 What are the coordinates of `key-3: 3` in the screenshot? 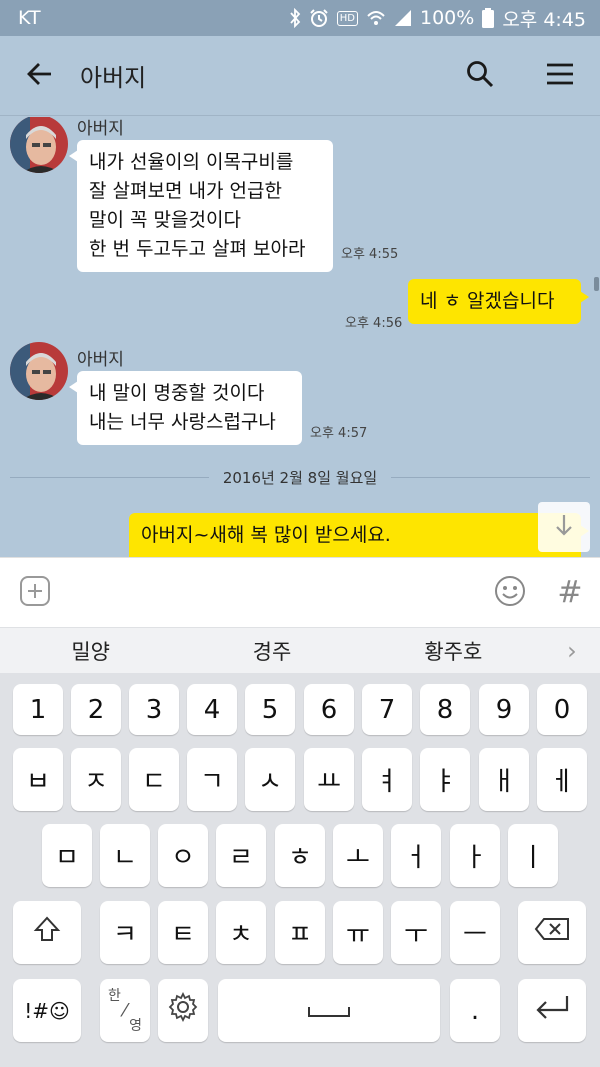 It's located at (154, 709).